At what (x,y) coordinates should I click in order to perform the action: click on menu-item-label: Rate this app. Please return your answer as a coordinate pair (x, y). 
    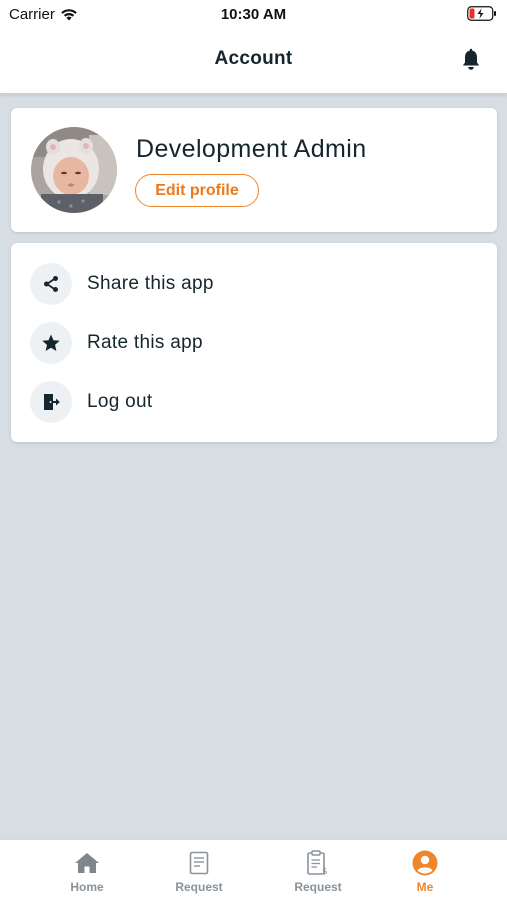
    Looking at the image, I should click on (145, 342).